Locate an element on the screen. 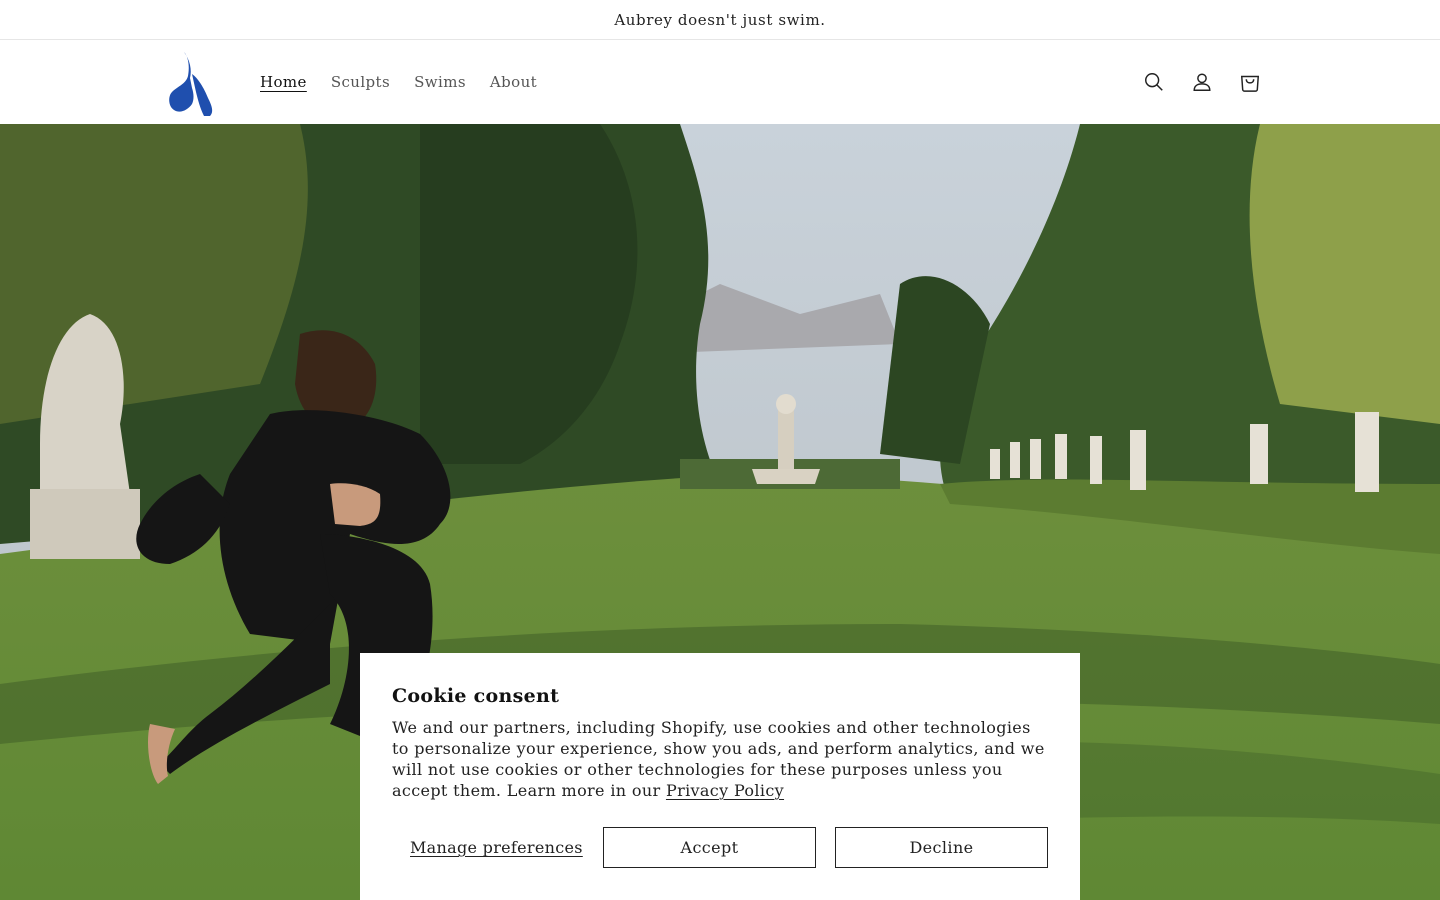 This screenshot has height=900, width=1440. decline-button: Decline is located at coordinates (941, 847).